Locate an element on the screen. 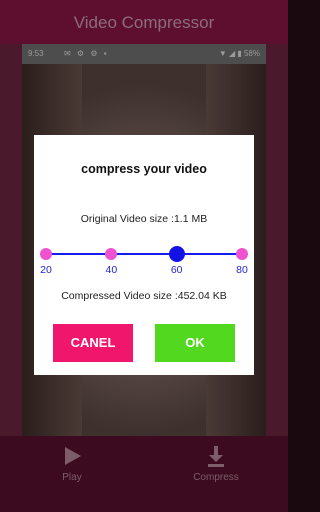 The height and width of the screenshot is (512, 320). slider-tick-labels: 20 40 60 80 is located at coordinates (144, 271).